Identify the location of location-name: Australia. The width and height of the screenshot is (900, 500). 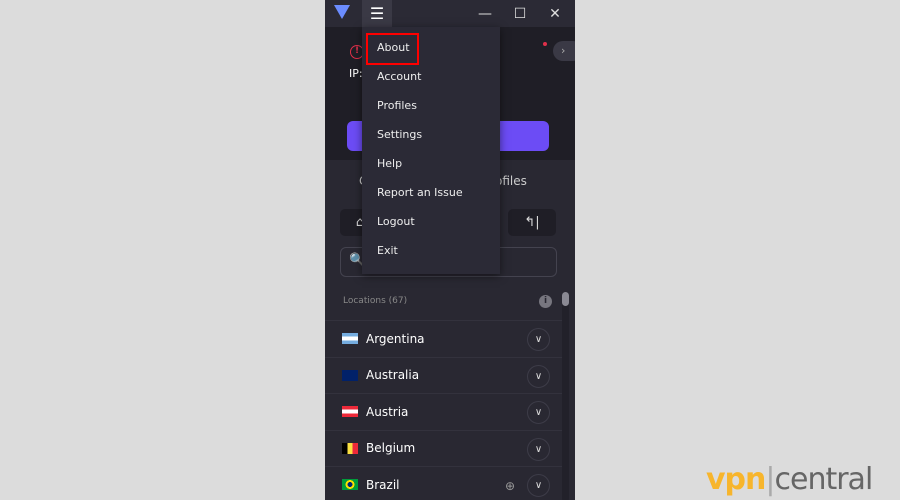
(393, 375).